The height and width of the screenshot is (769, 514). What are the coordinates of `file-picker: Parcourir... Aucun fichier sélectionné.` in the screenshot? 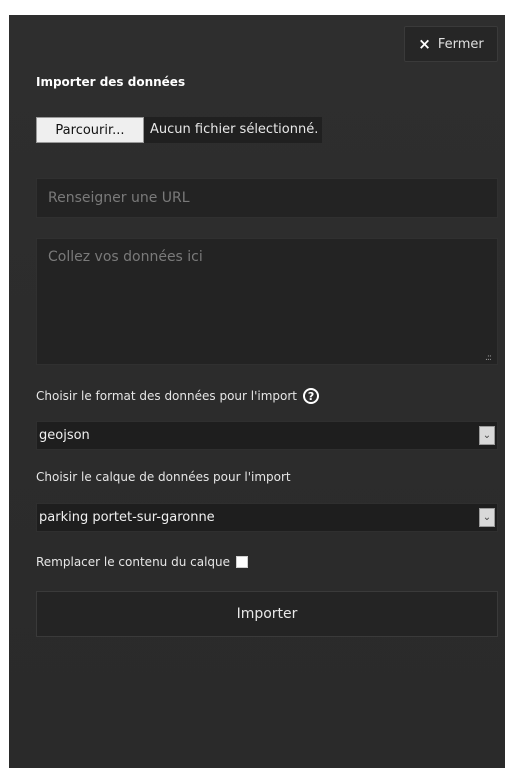 It's located at (179, 130).